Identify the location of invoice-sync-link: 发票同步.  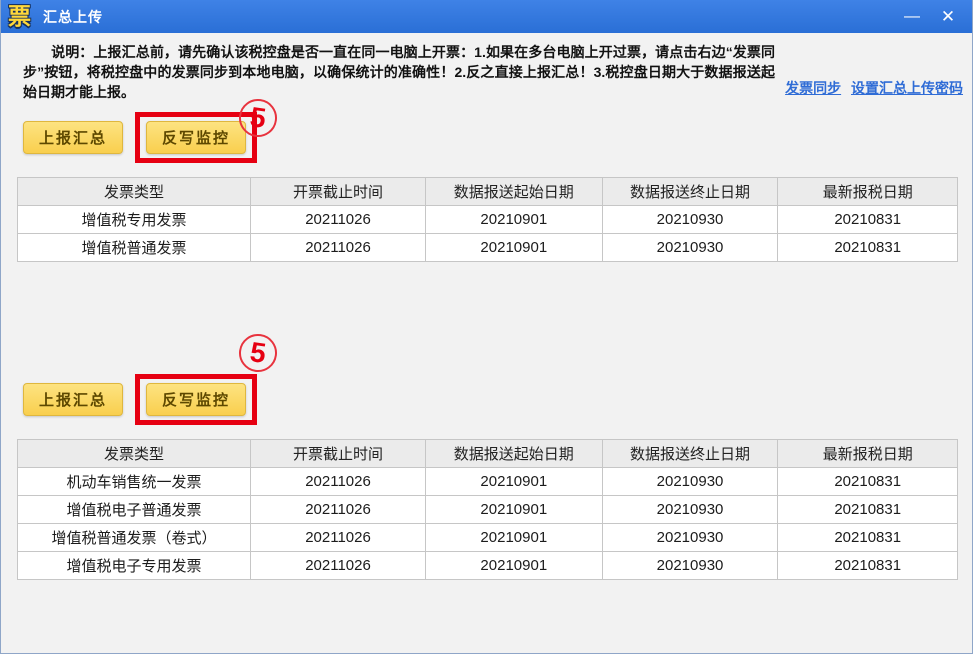
(813, 88).